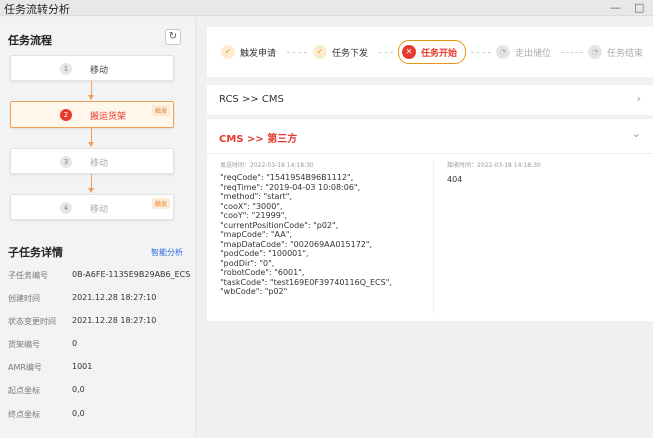  What do you see at coordinates (430, 100) in the screenshot?
I see `route-rcs-cms: RCS >> CMS ›` at bounding box center [430, 100].